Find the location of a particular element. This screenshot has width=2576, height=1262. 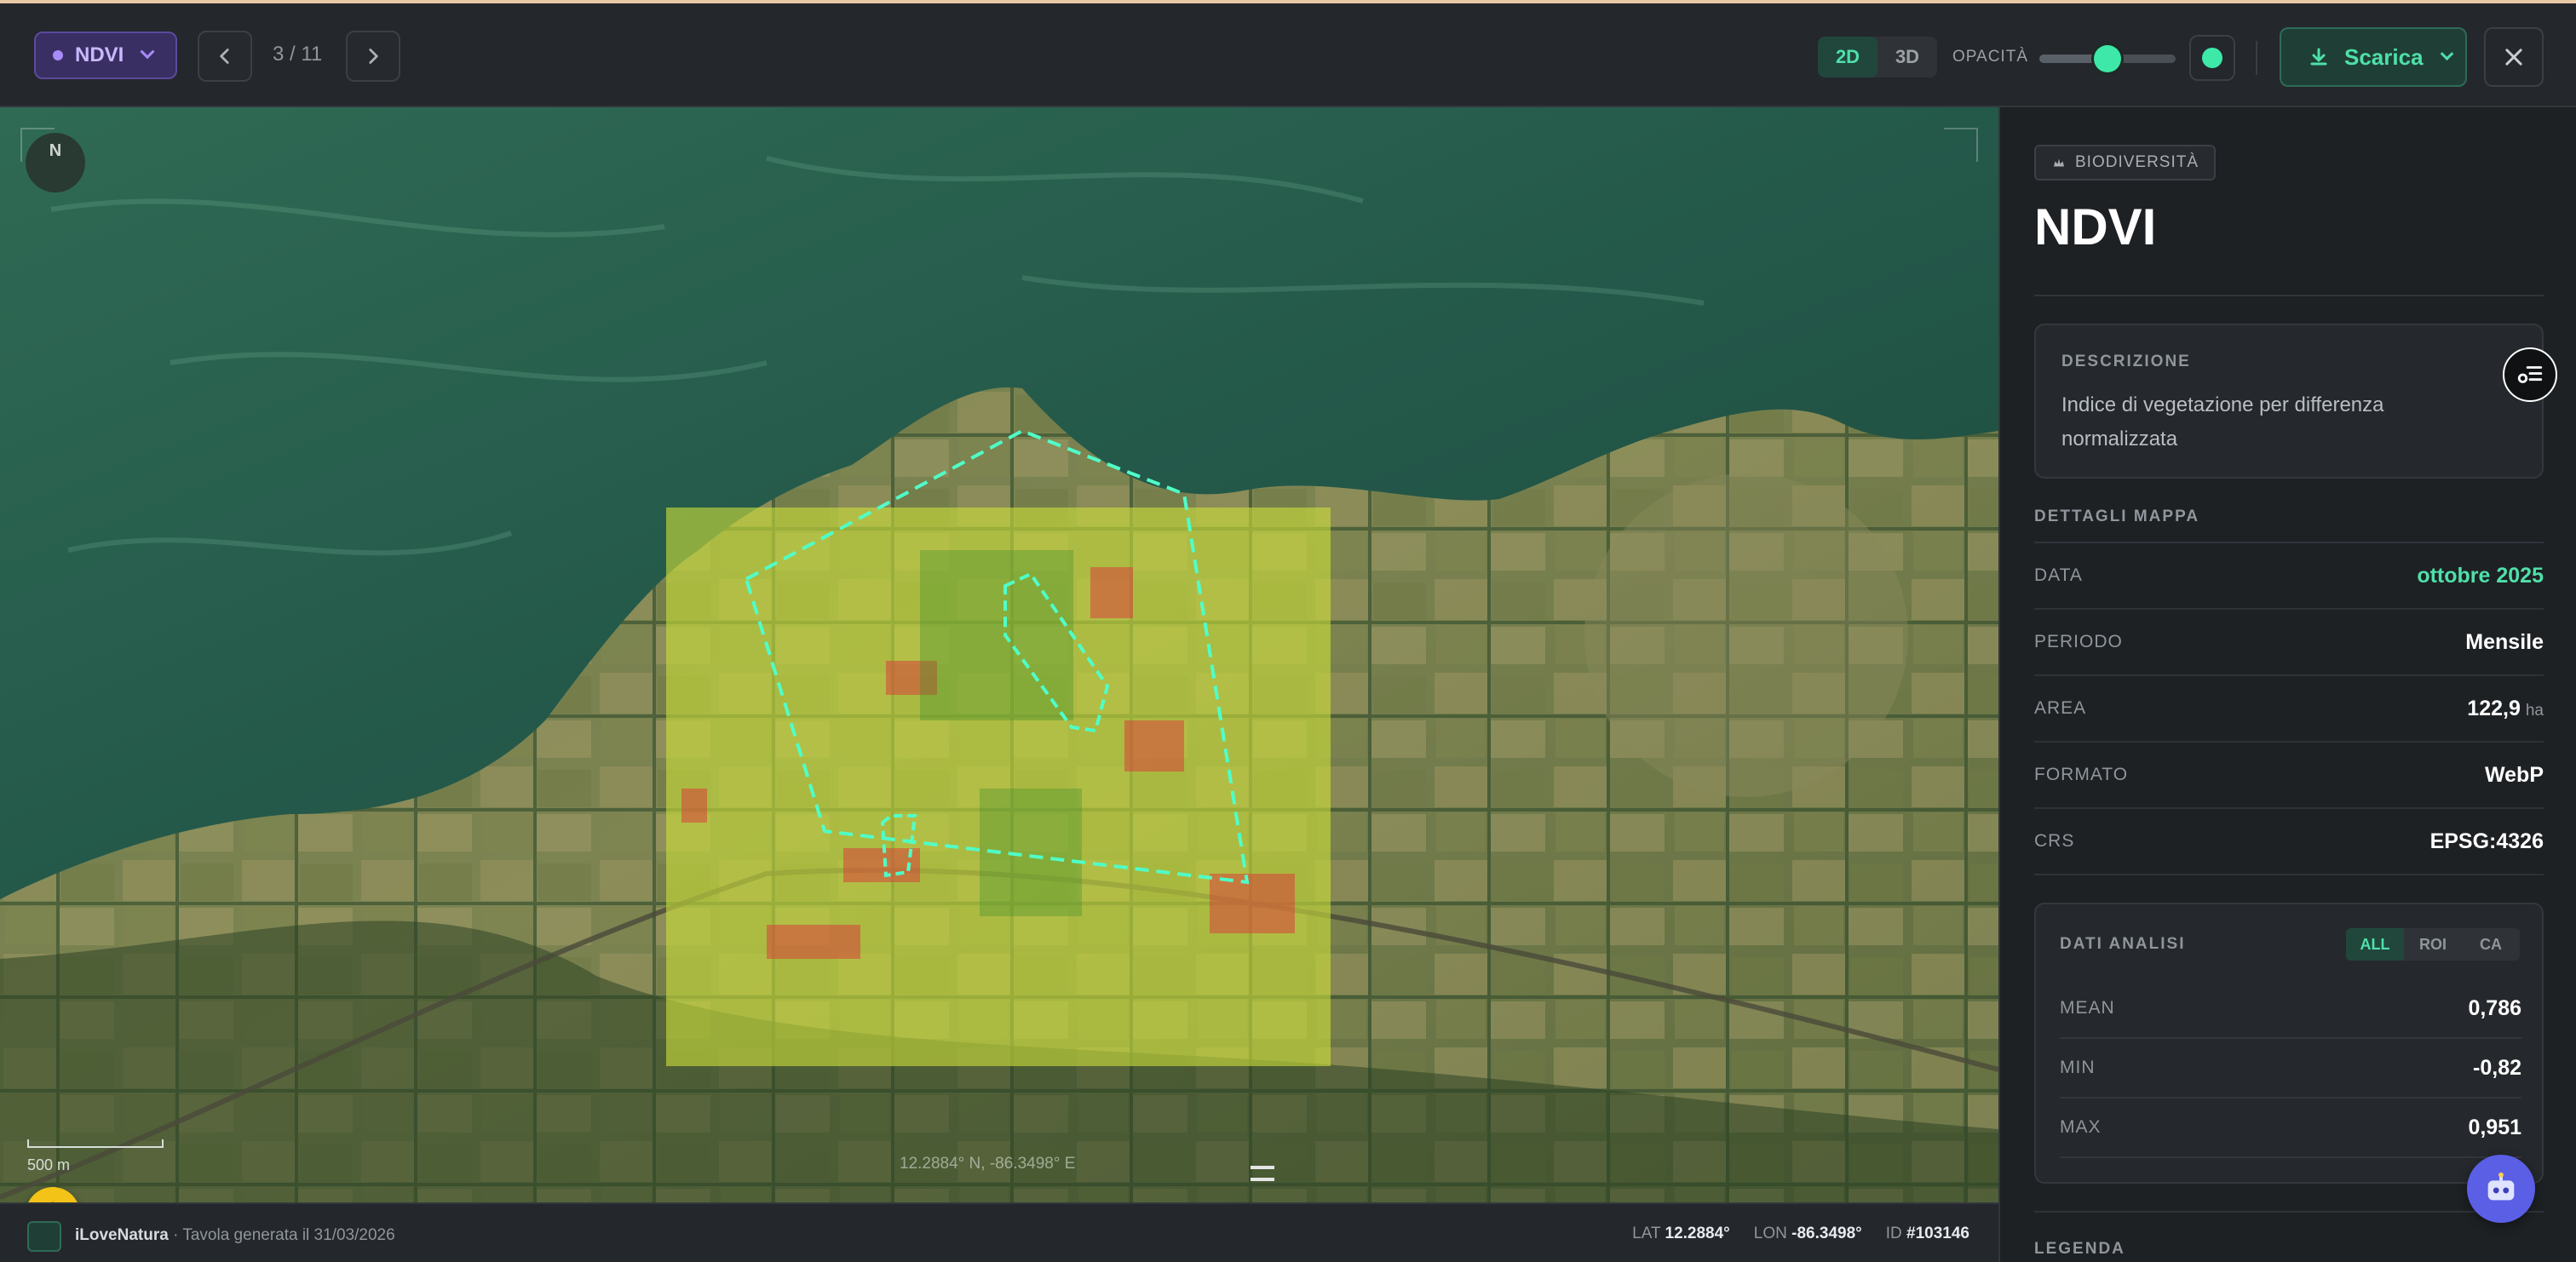

detail-value: 122,9 is located at coordinates (2494, 708).